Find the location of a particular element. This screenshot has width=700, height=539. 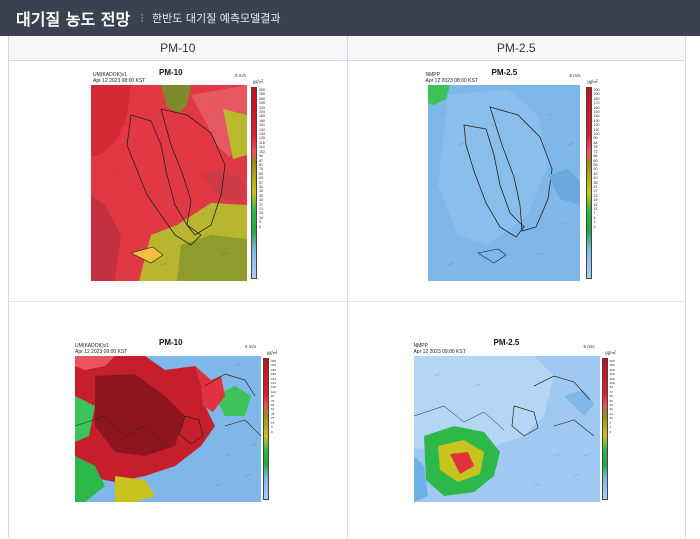

page-title: 대기질 농도 전망 is located at coordinates (73, 19).